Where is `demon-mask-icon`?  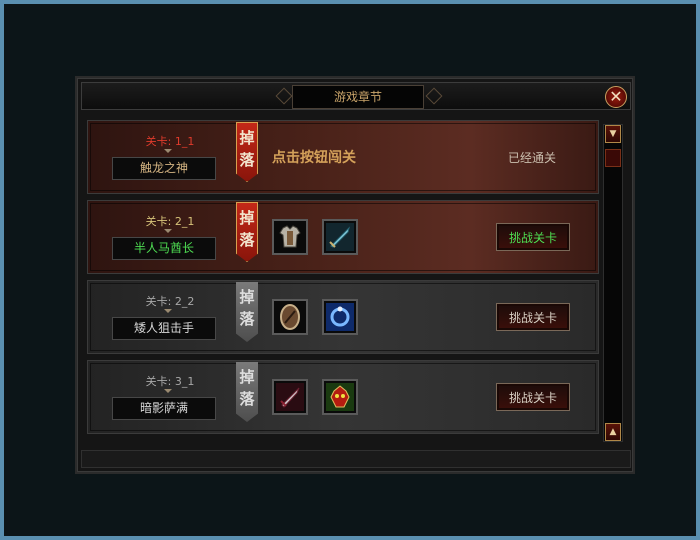 demon-mask-icon is located at coordinates (340, 397).